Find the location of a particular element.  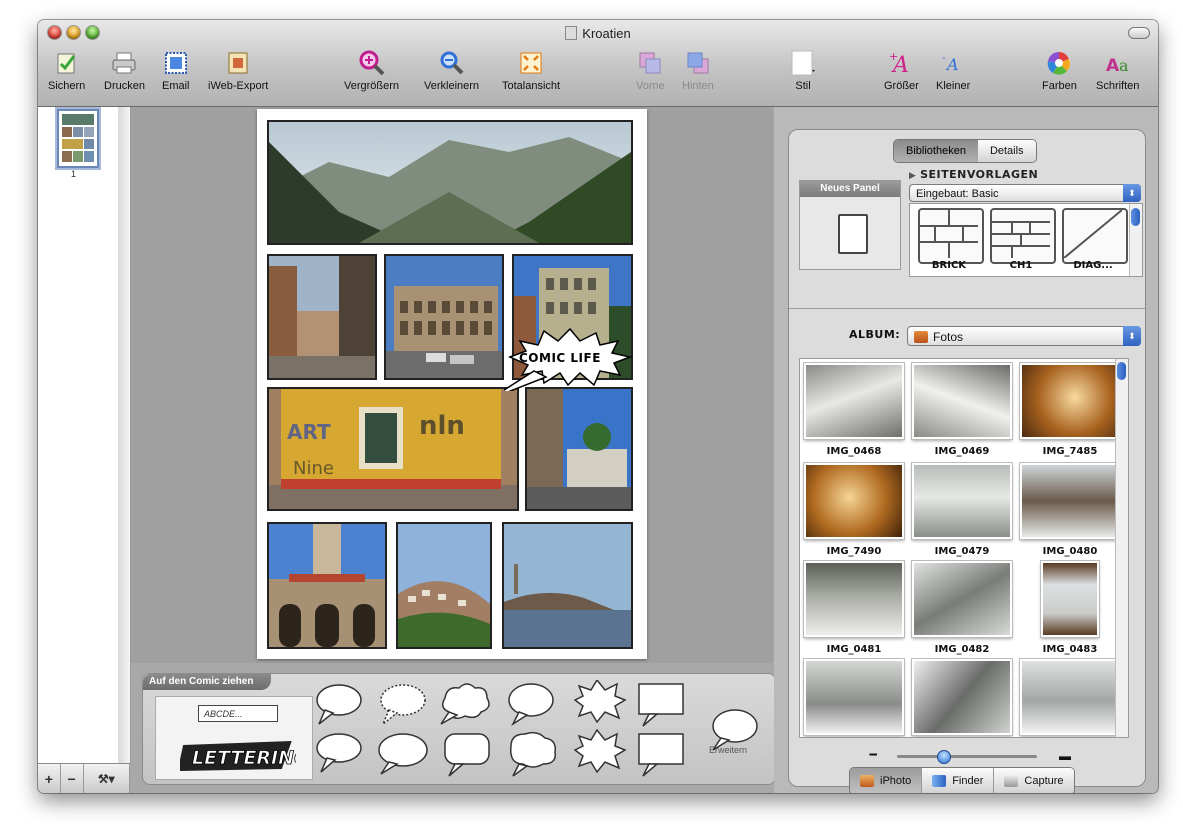

disclosure-triangle-icon: ▶ is located at coordinates (915, 176).